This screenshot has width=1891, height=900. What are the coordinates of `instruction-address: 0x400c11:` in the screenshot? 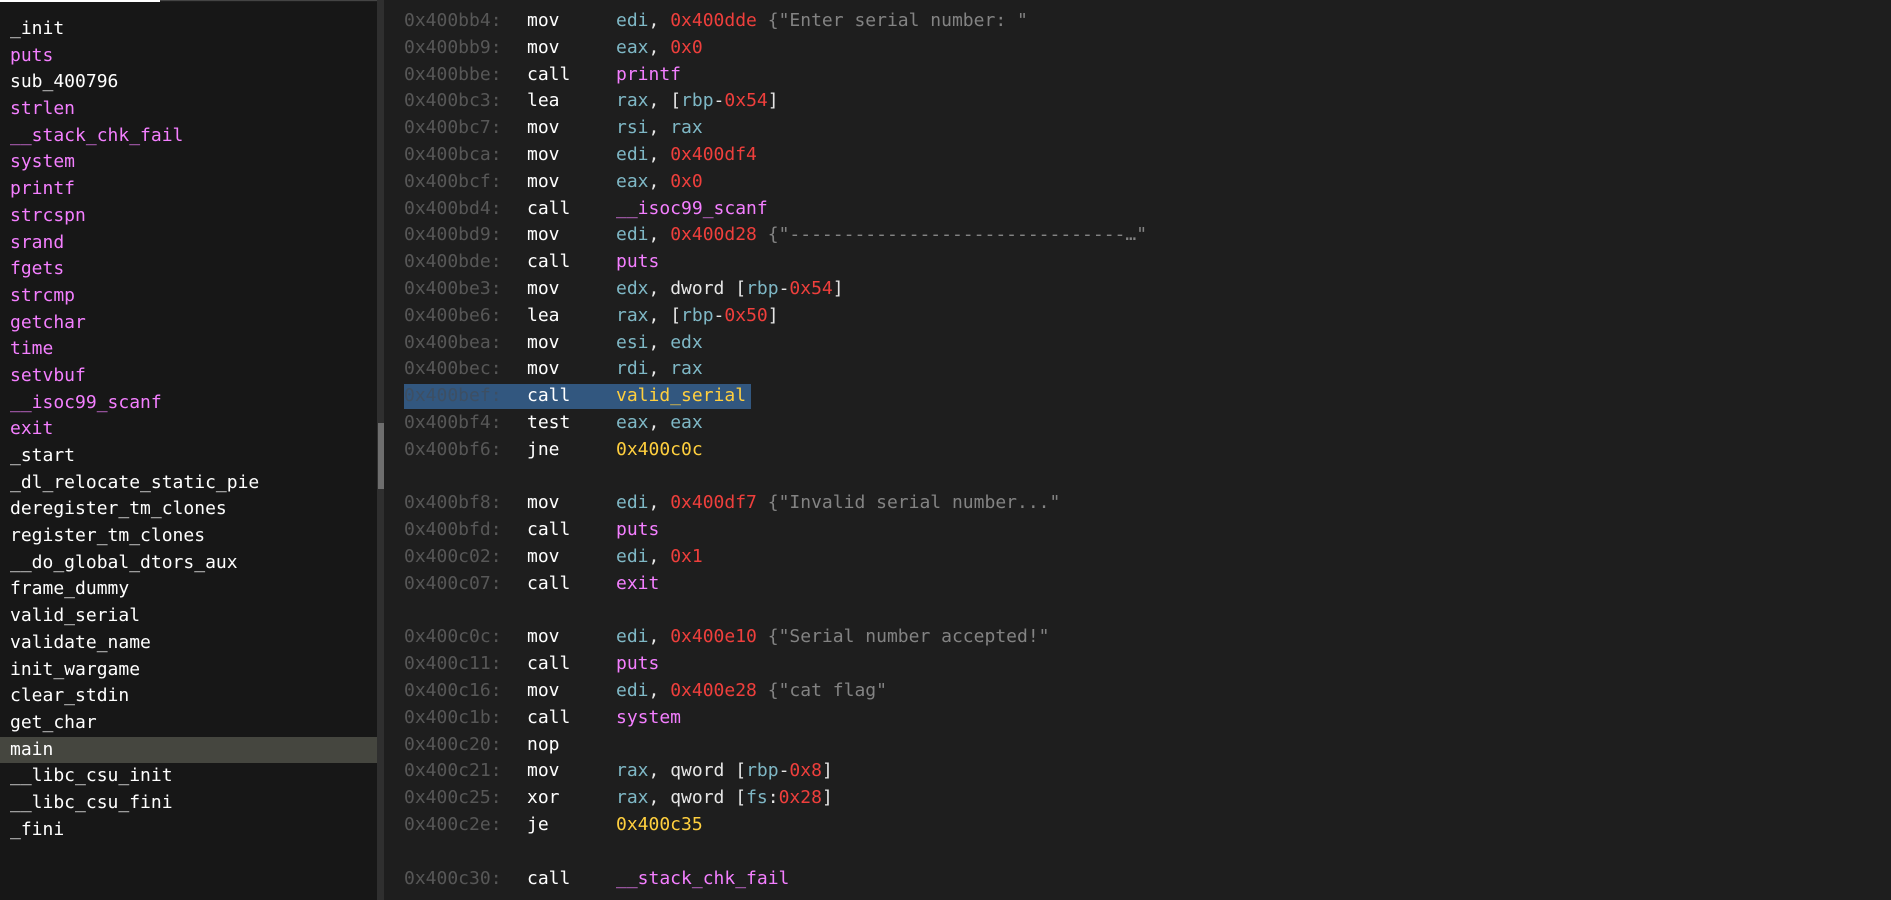 It's located at (453, 664).